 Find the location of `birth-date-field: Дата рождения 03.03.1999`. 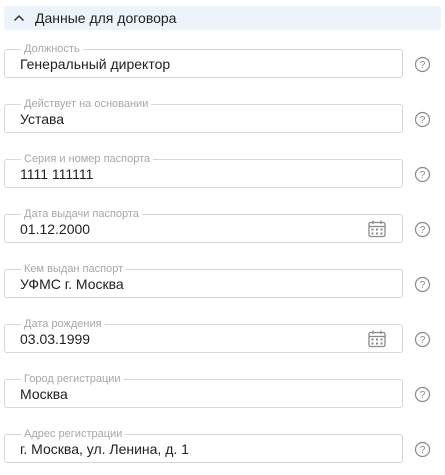

birth-date-field: Дата рождения 03.03.1999 is located at coordinates (203, 335).